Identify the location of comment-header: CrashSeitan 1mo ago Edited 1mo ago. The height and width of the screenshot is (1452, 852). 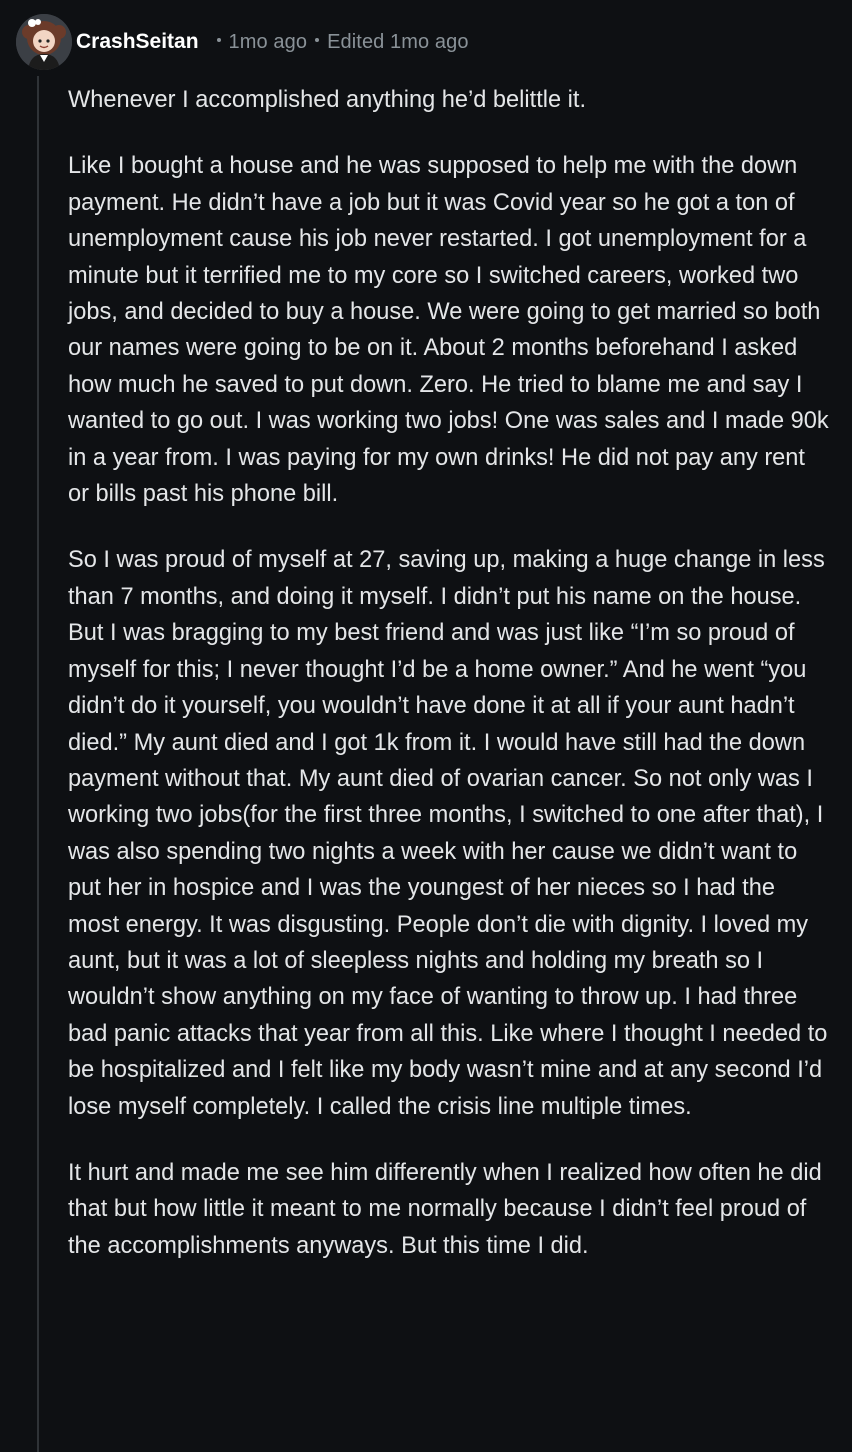
(242, 42).